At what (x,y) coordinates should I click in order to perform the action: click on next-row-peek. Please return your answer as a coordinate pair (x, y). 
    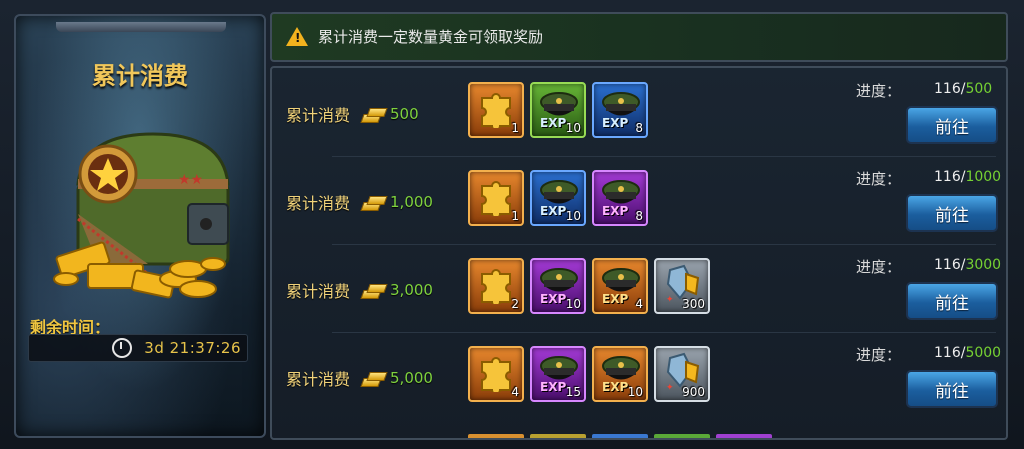
    Looking at the image, I should click on (620, 436).